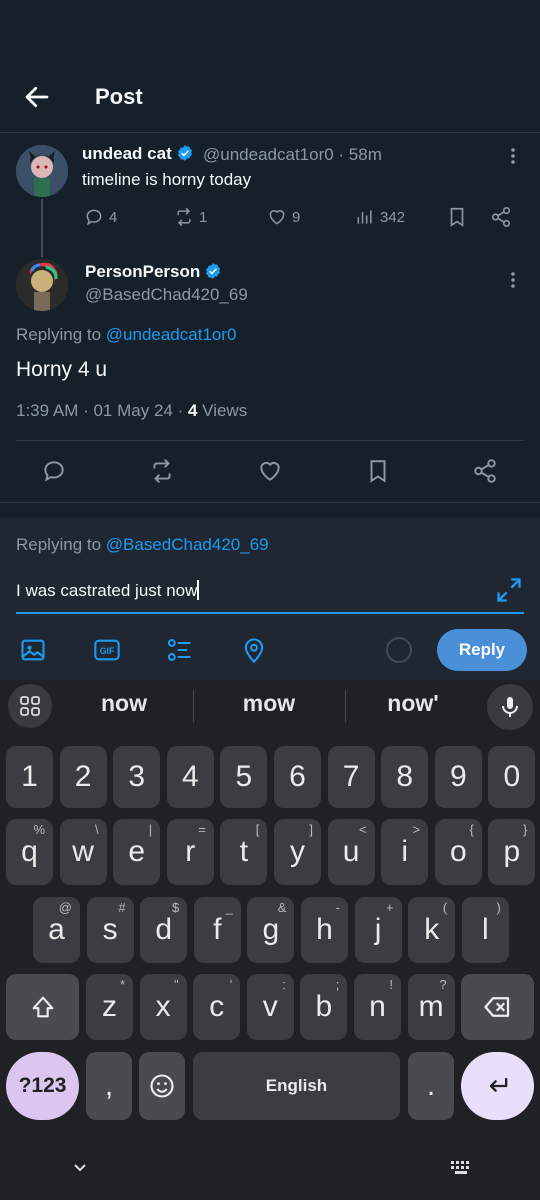  Describe the element at coordinates (150, 829) in the screenshot. I see `key-alt-label: |` at that location.